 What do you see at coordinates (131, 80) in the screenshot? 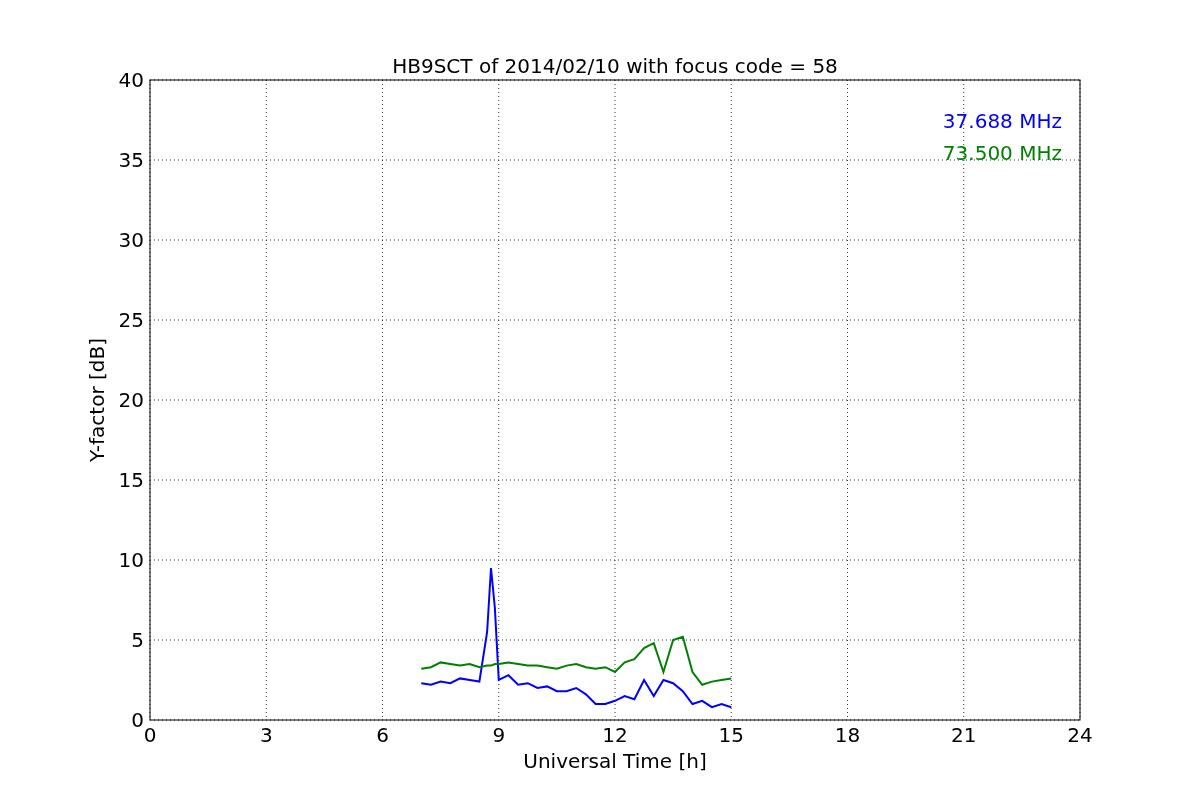
I see `tick-label: 40` at bounding box center [131, 80].